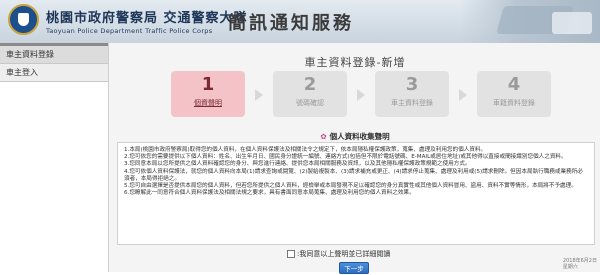 This screenshot has height=275, width=600. Describe the element at coordinates (208, 103) in the screenshot. I see `step-label: 個資聲明` at that location.